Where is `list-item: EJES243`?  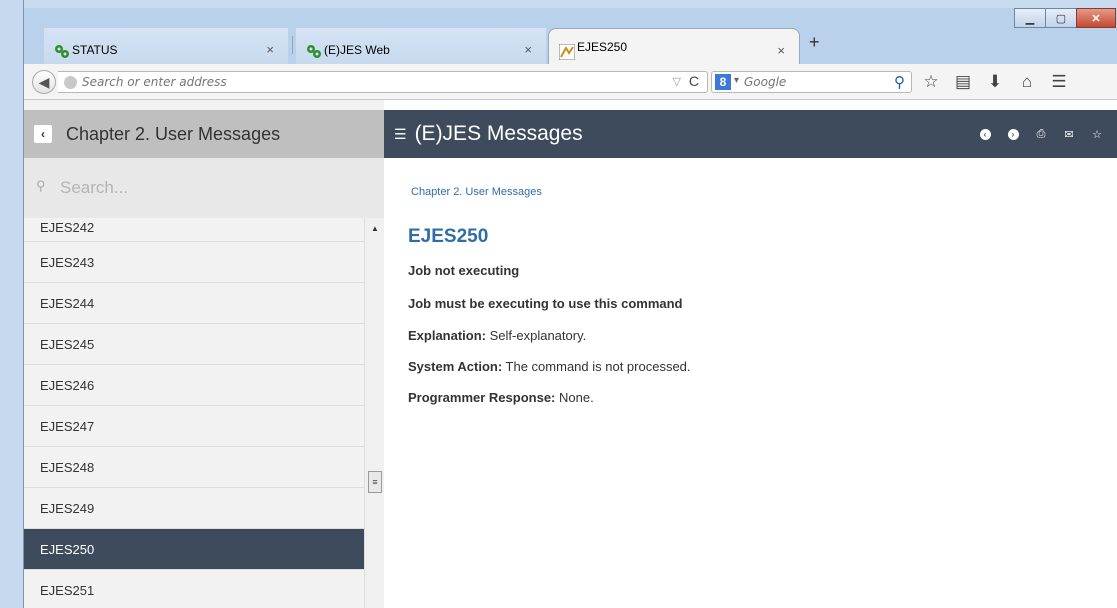 list-item: EJES243 is located at coordinates (194, 262).